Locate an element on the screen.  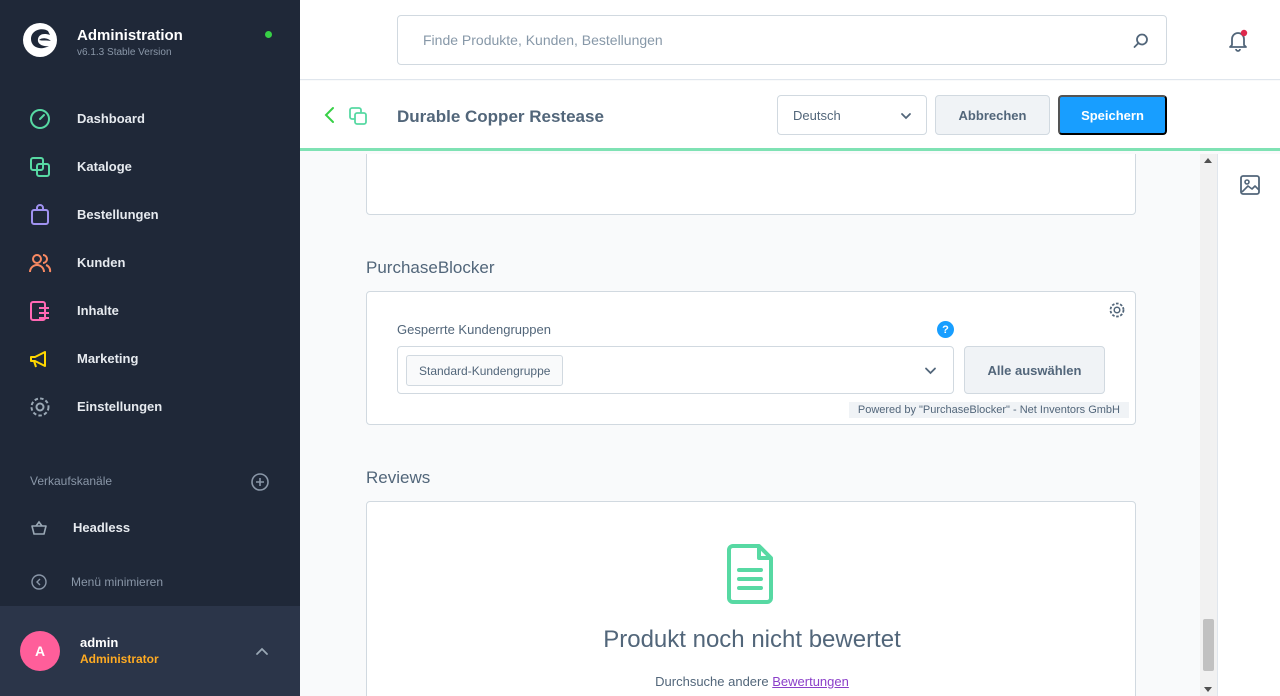
catalog-icon is located at coordinates (40, 167).